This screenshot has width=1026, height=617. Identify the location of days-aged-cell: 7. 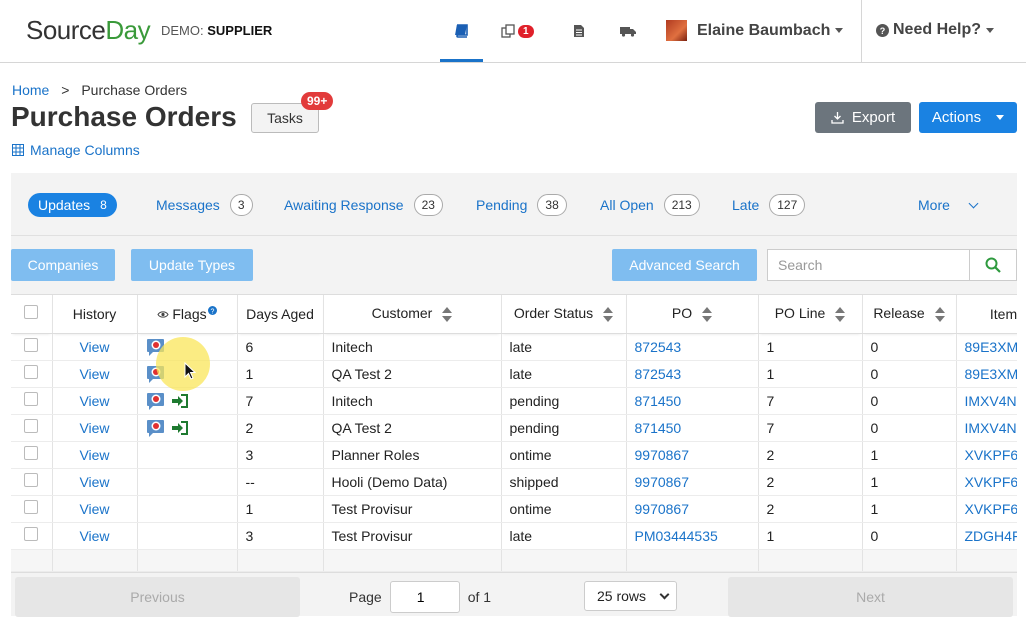
(280, 401).